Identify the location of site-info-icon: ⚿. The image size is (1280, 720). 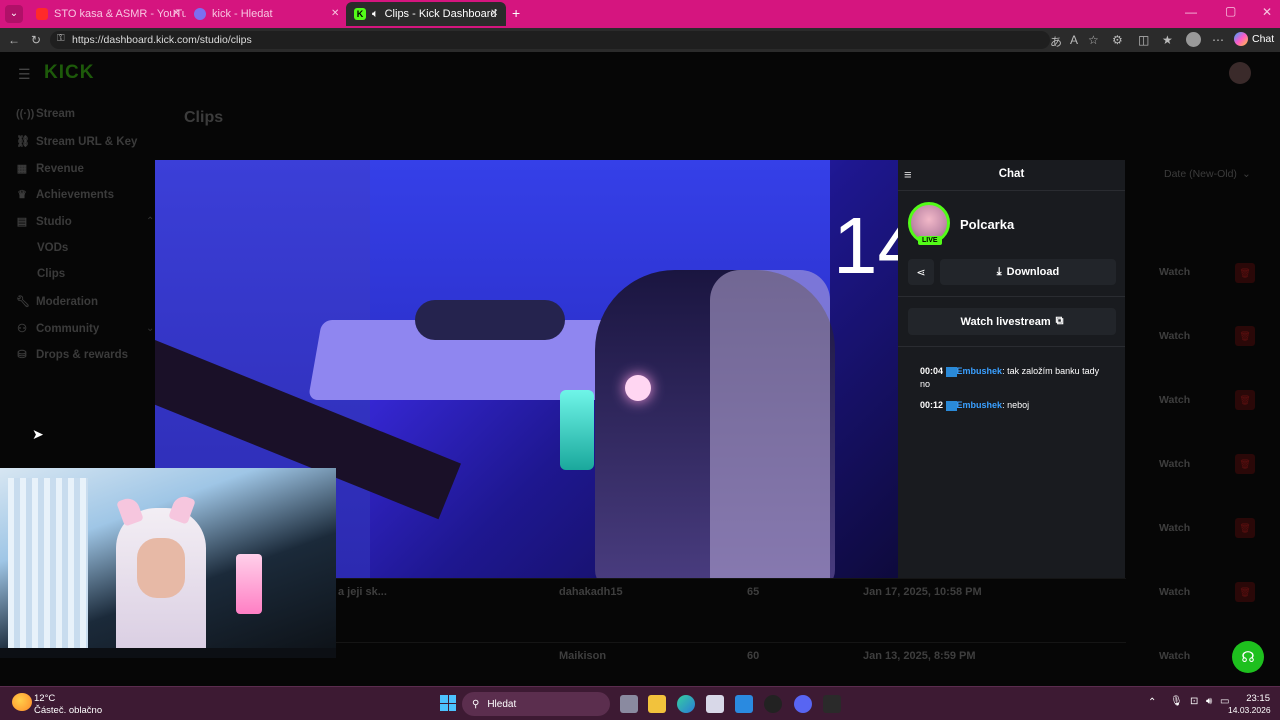
(61, 38).